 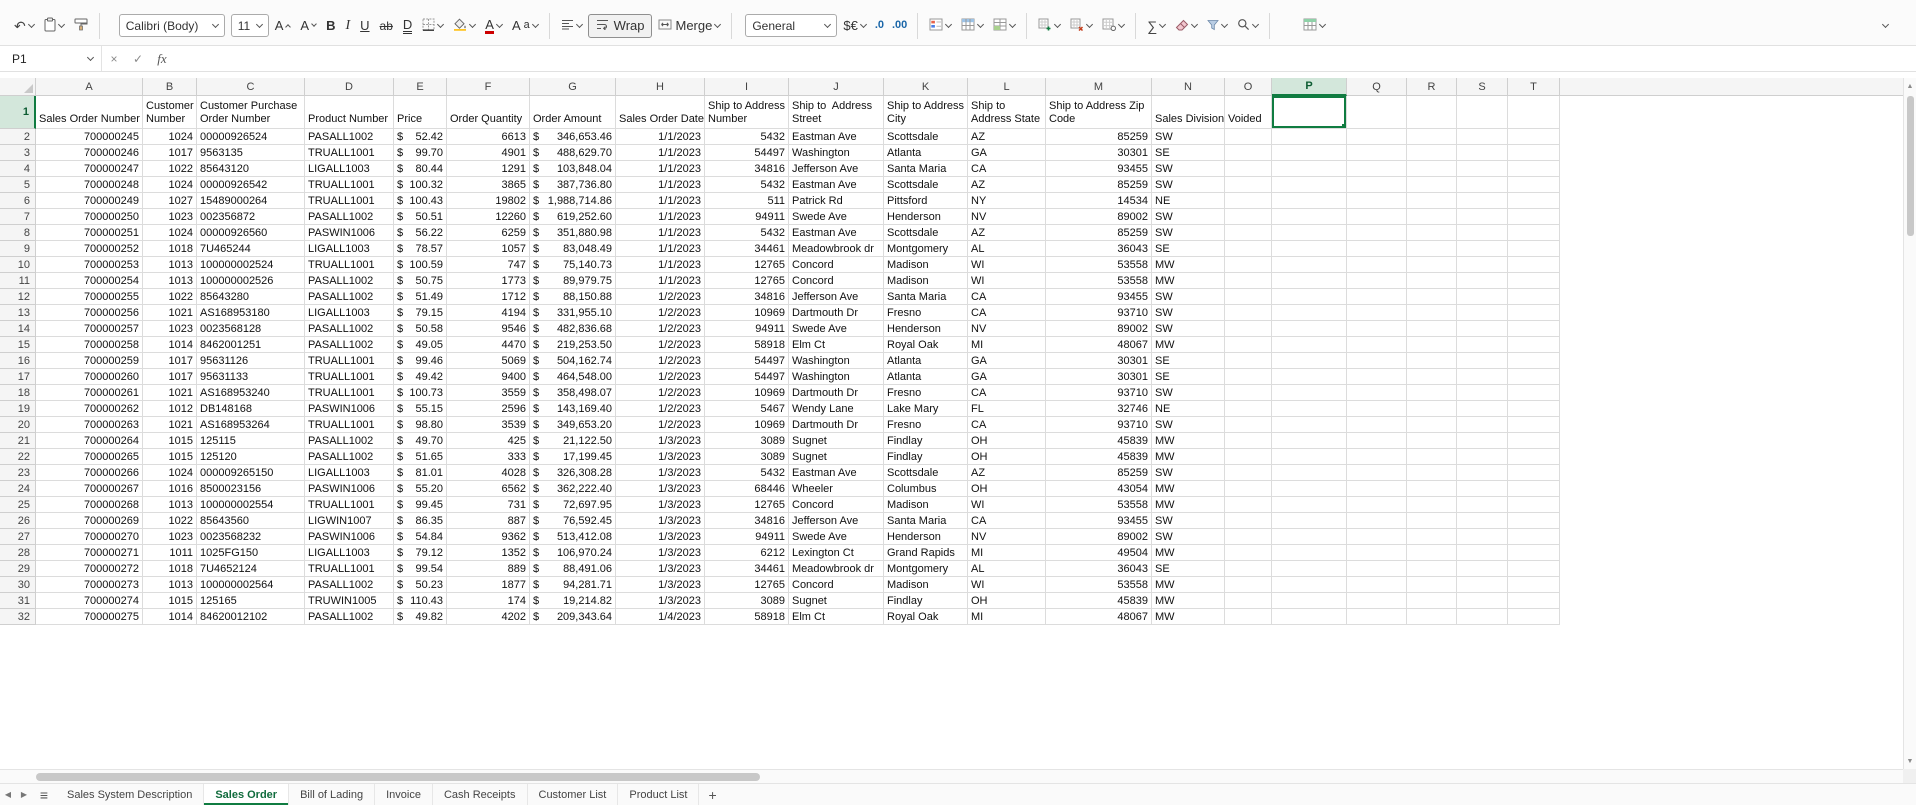 What do you see at coordinates (1188, 537) in the screenshot?
I see `cell-N27: SW` at bounding box center [1188, 537].